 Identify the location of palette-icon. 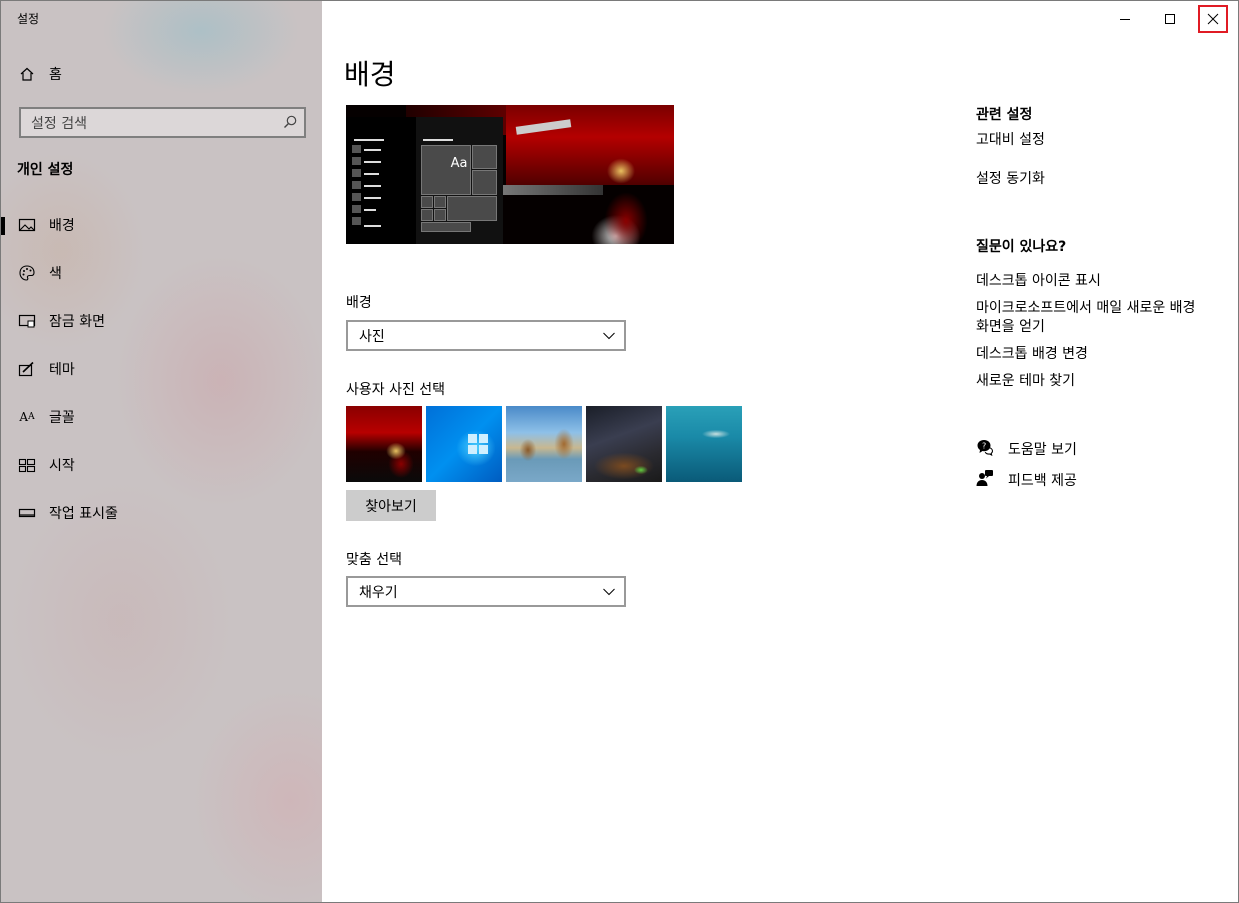
(27, 273).